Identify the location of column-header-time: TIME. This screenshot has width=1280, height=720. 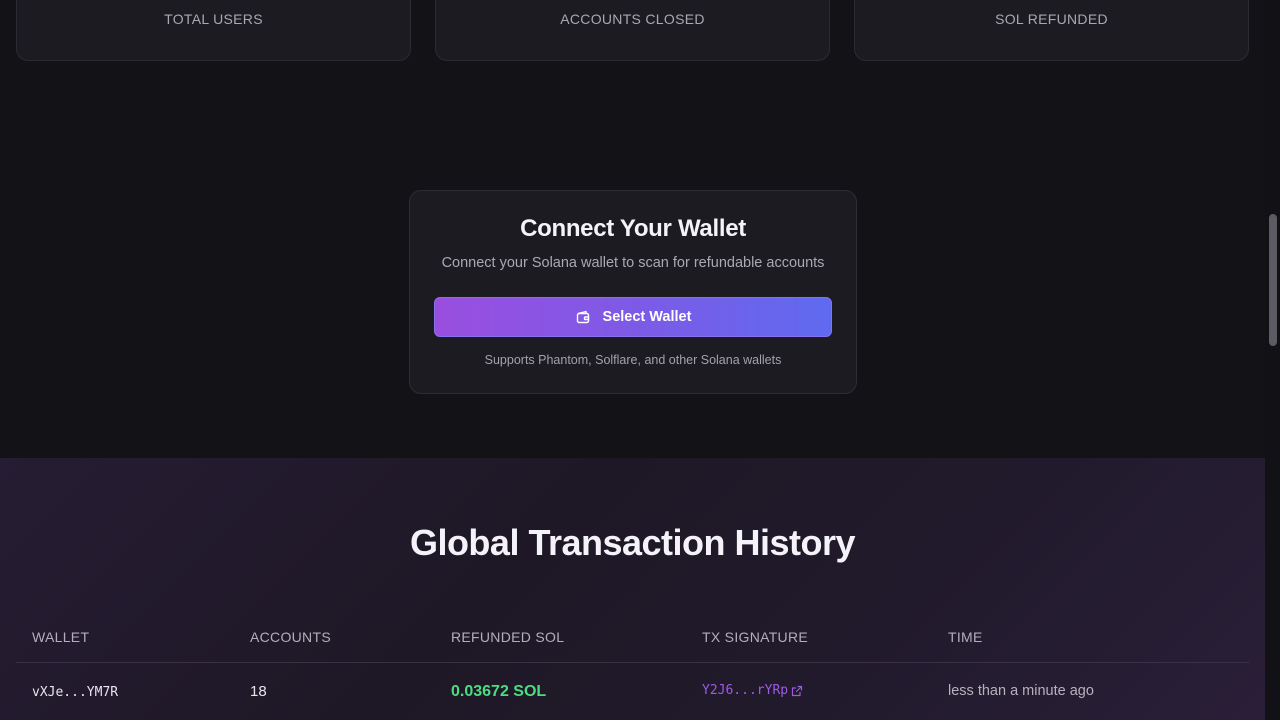
(965, 637).